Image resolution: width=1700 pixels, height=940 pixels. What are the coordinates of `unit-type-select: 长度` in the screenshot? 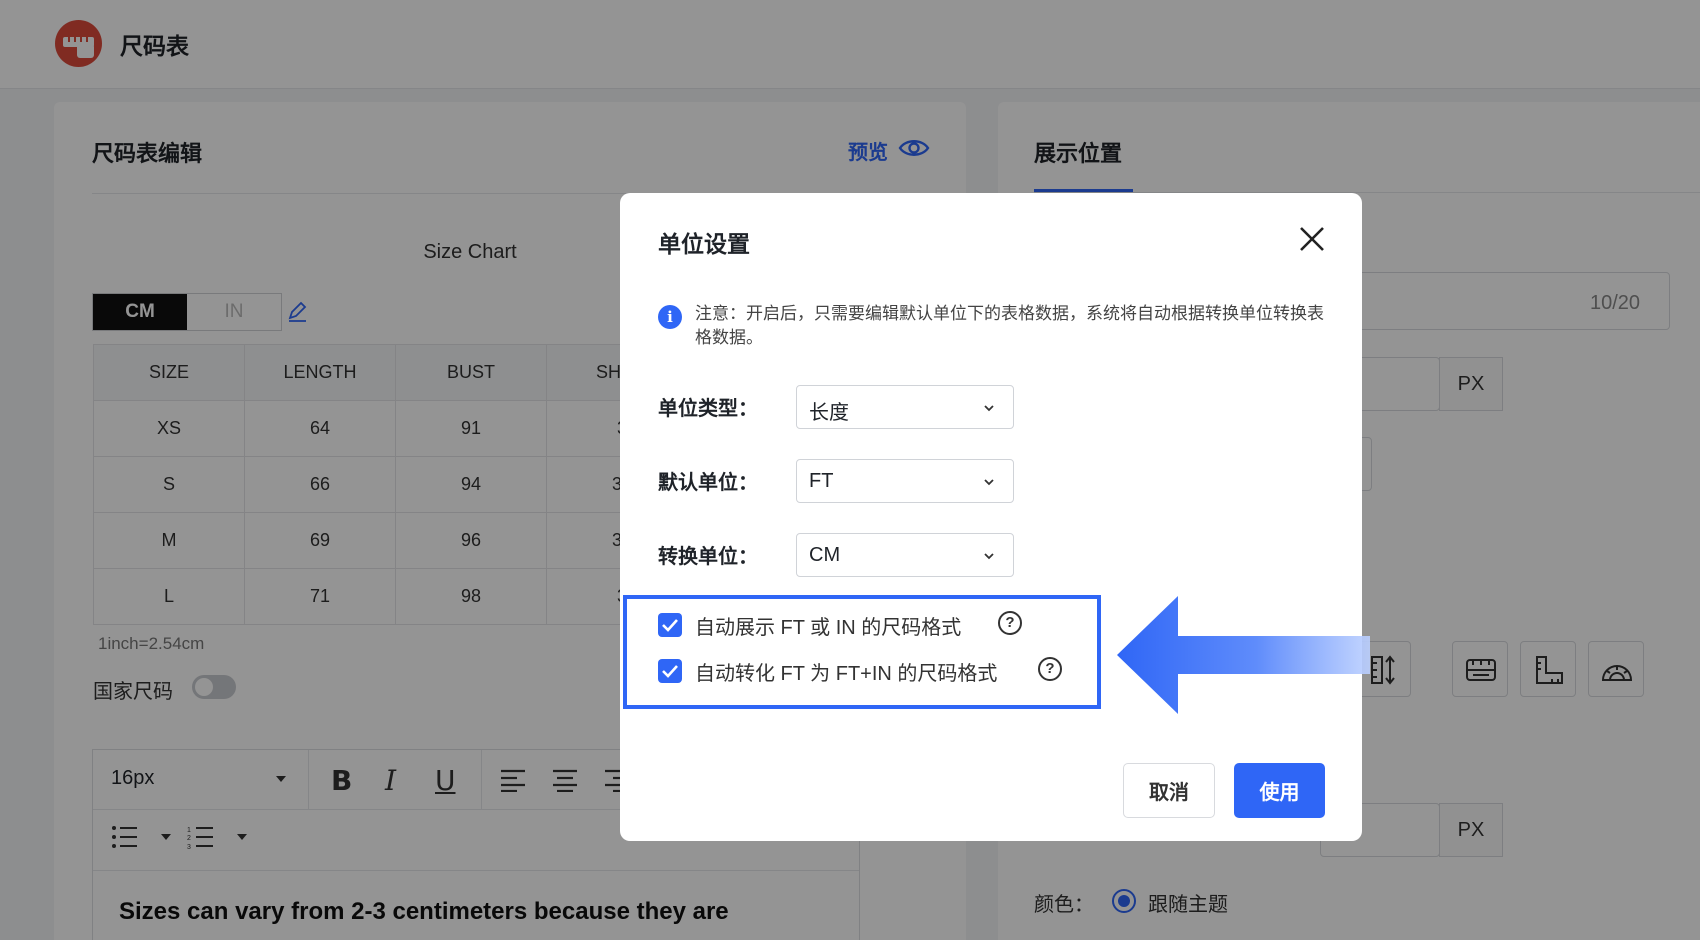 It's located at (905, 407).